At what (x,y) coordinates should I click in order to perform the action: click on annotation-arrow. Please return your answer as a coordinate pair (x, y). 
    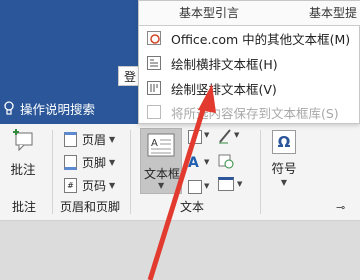
    Looking at the image, I should click on (181, 182).